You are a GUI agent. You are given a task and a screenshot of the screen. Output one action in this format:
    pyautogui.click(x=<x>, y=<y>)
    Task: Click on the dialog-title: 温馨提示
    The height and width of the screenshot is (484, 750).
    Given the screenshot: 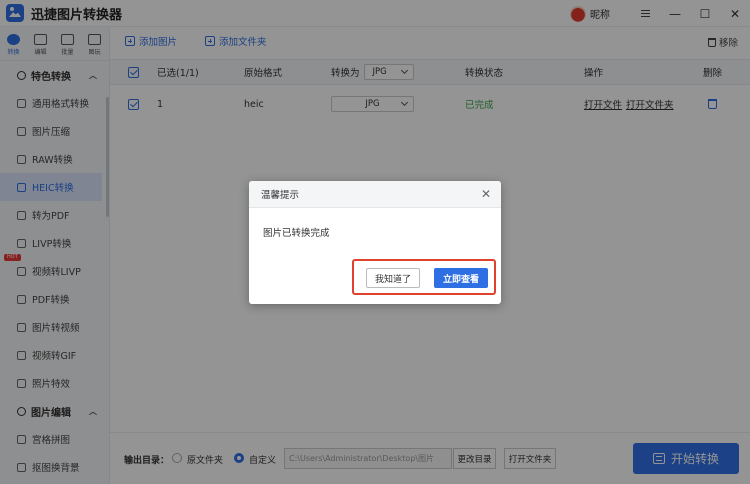 What is the action you would take?
    pyautogui.click(x=375, y=194)
    